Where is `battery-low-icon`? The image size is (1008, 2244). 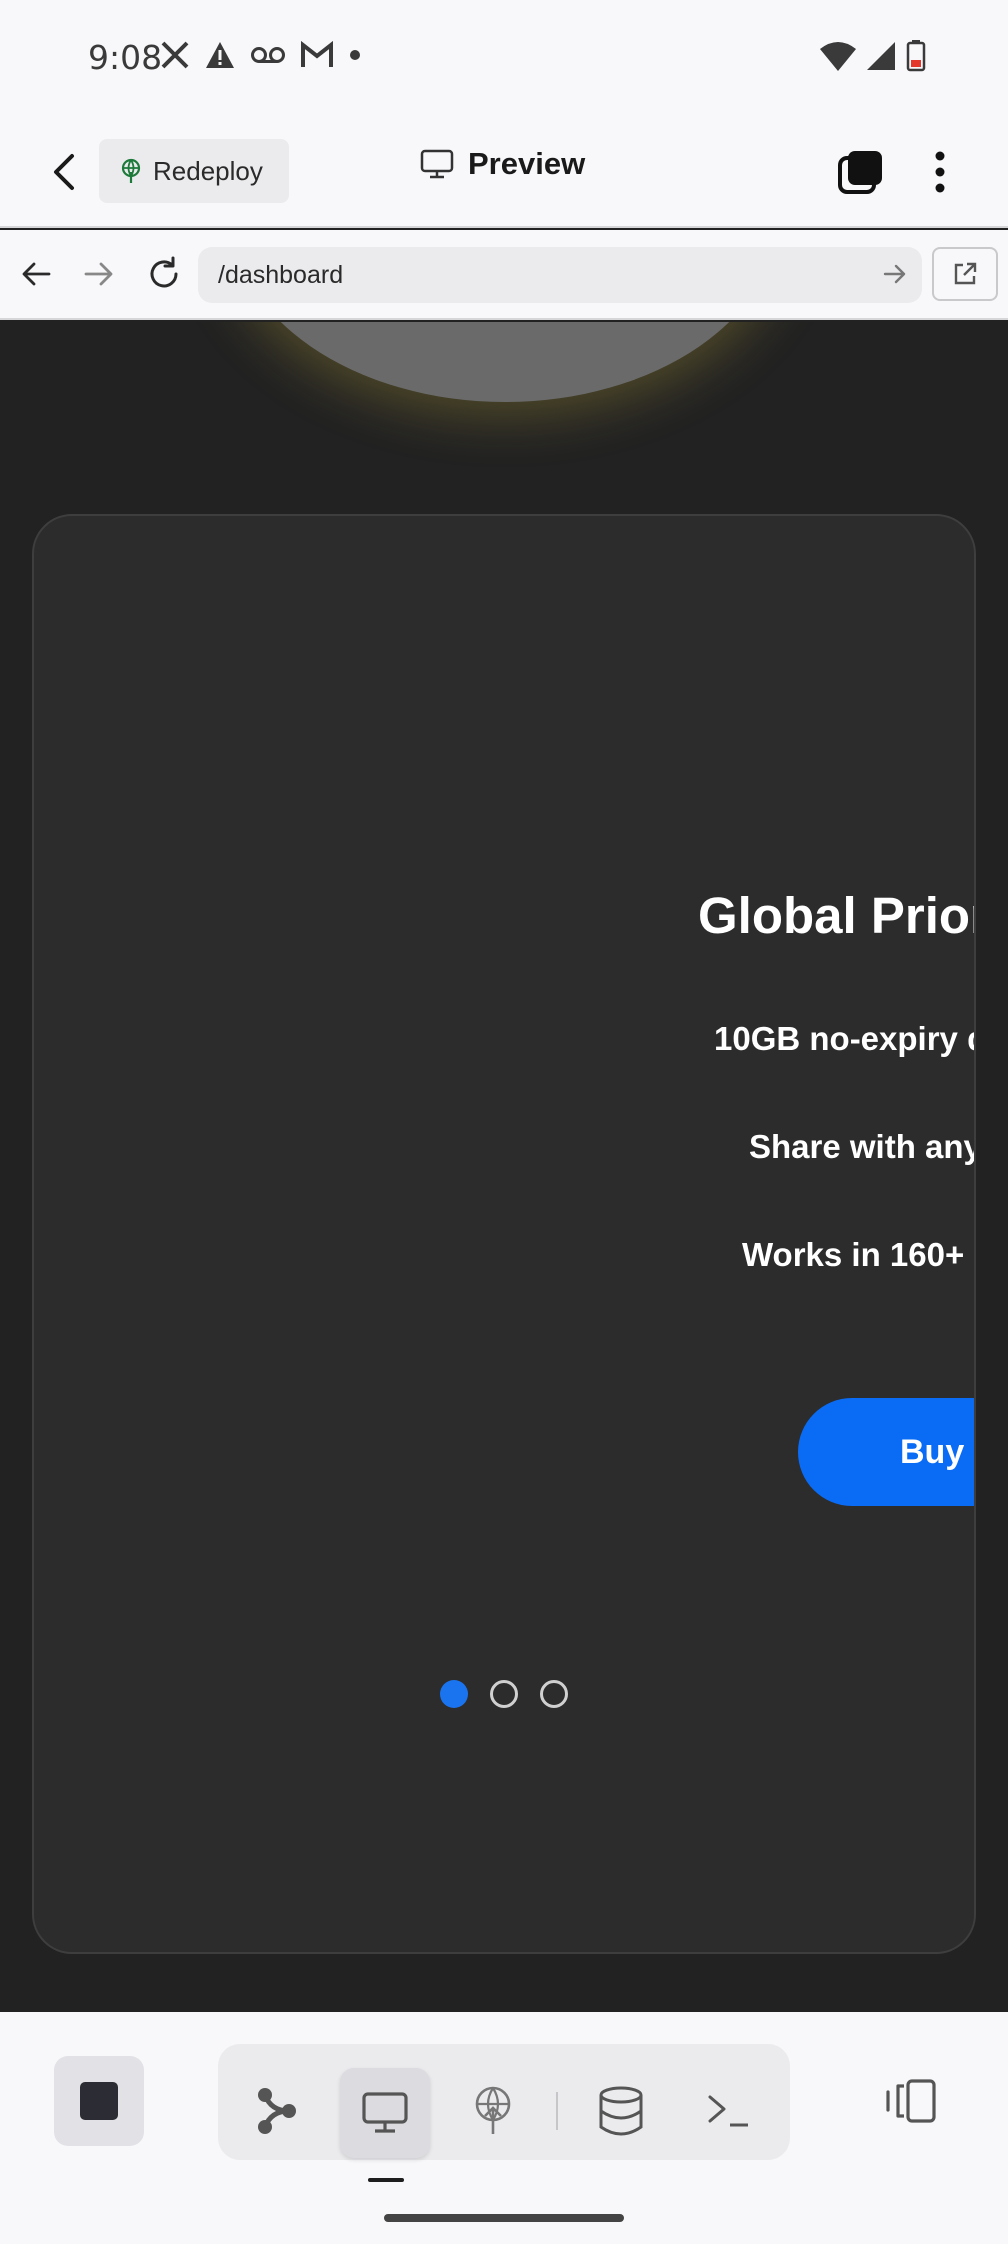 battery-low-icon is located at coordinates (916, 58).